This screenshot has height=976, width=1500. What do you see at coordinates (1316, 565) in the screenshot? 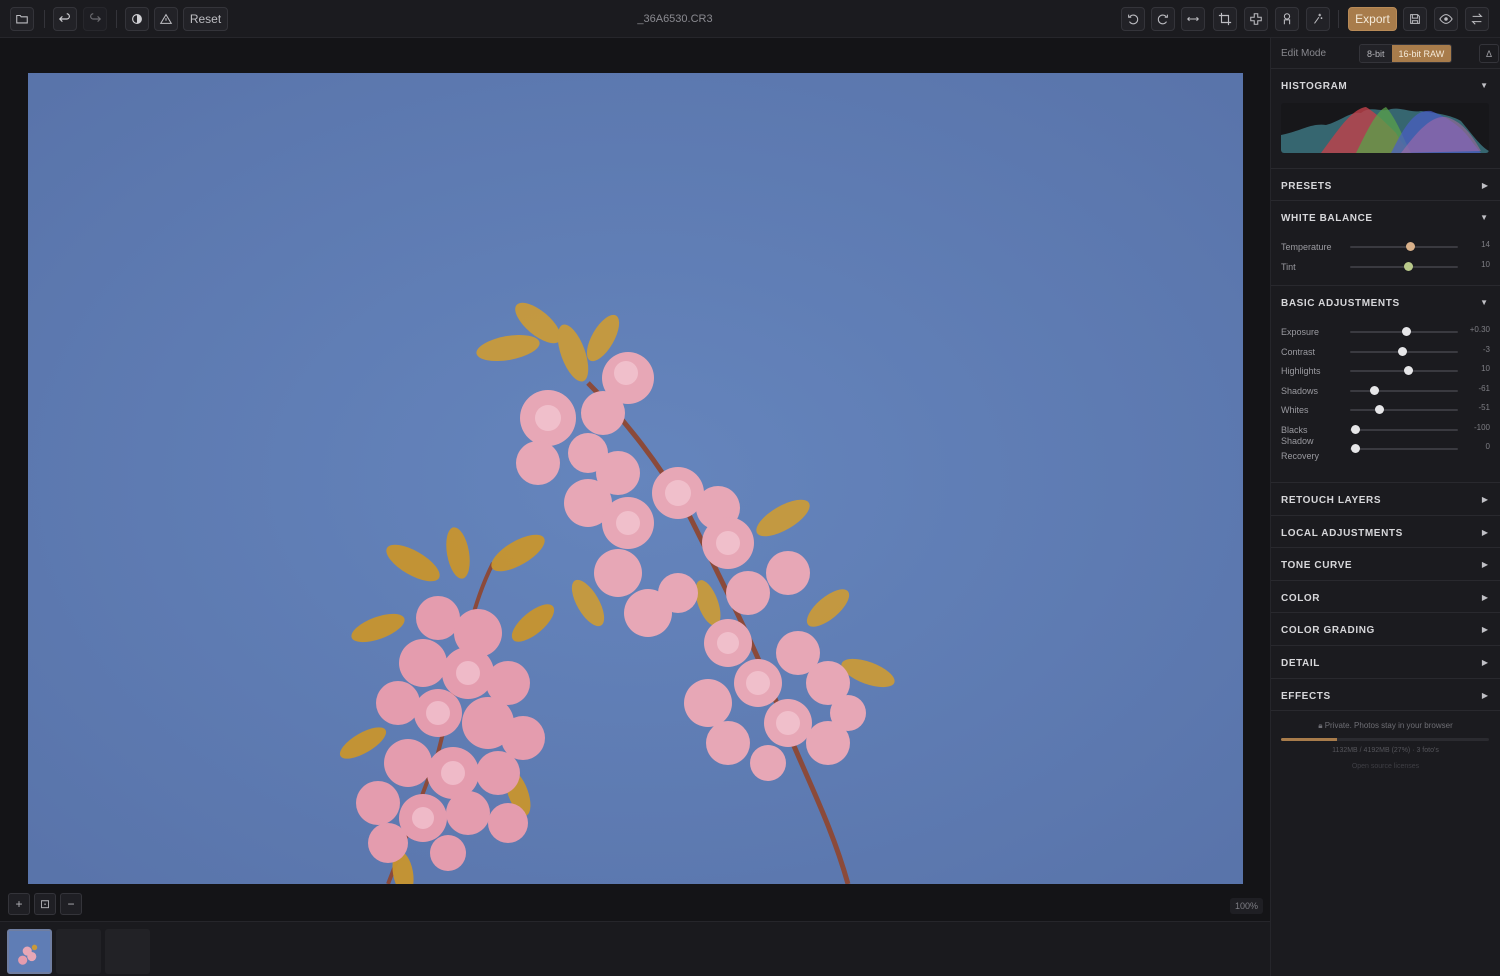
I see `section-title: TONE CURVE` at bounding box center [1316, 565].